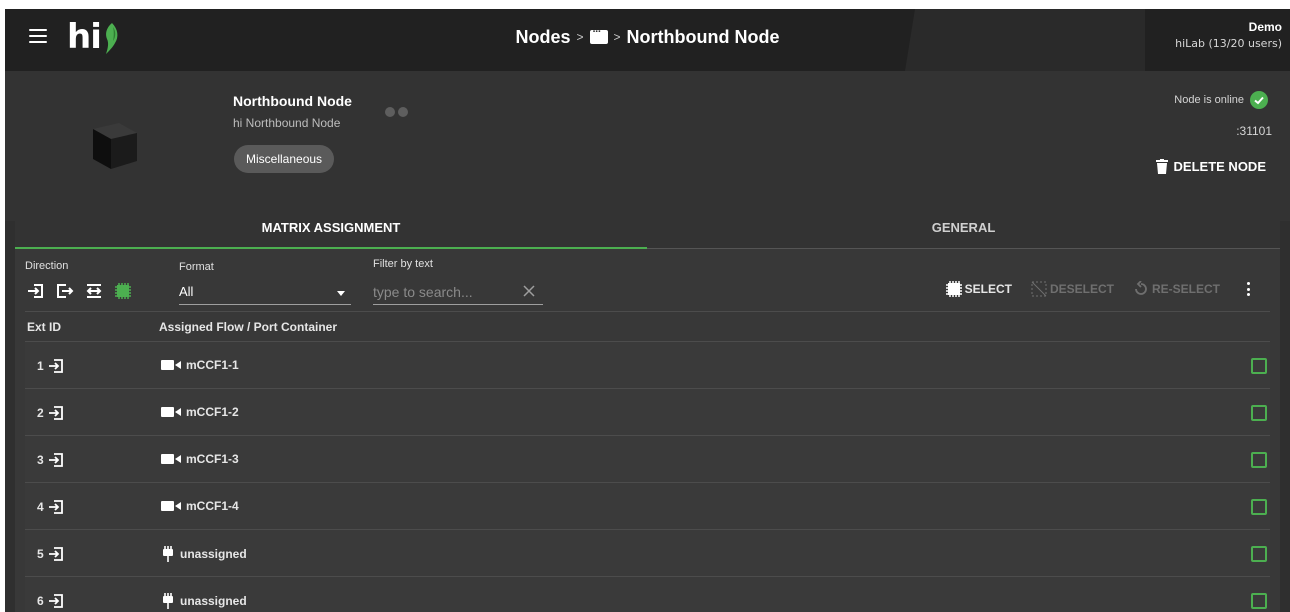  I want to click on column-assigned-flow: Assigned Flow / Port Container, so click(248, 327).